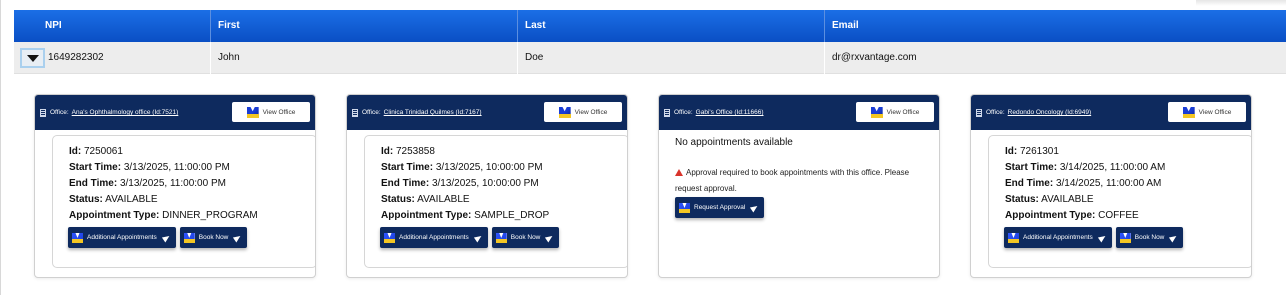 The image size is (1286, 295). What do you see at coordinates (96, 151) in the screenshot?
I see `appt-id: Id: 7250061` at bounding box center [96, 151].